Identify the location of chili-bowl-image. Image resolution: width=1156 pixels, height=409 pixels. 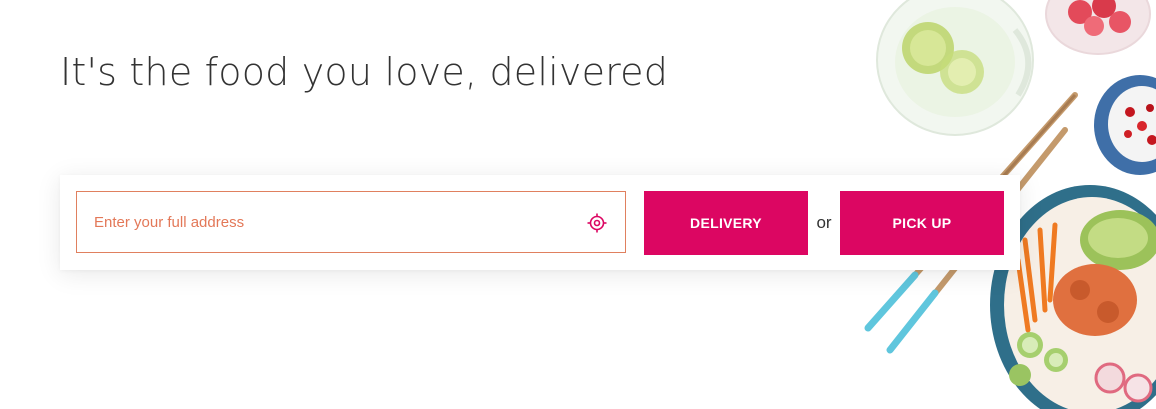
(1125, 125).